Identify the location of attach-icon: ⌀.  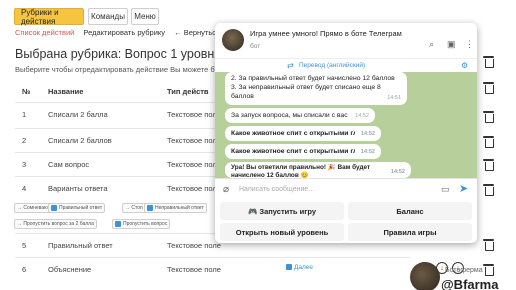
(226, 190).